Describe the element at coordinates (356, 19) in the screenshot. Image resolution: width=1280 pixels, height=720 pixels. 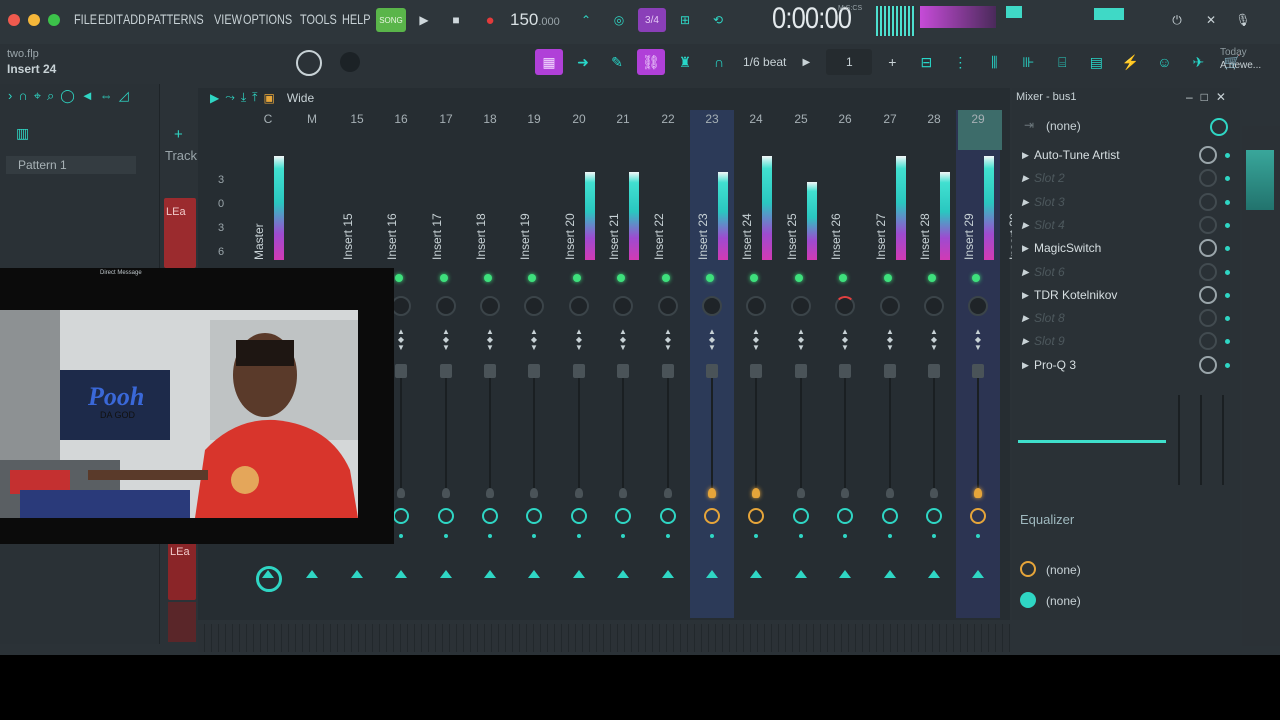
I see `menu-help: HELP` at that location.